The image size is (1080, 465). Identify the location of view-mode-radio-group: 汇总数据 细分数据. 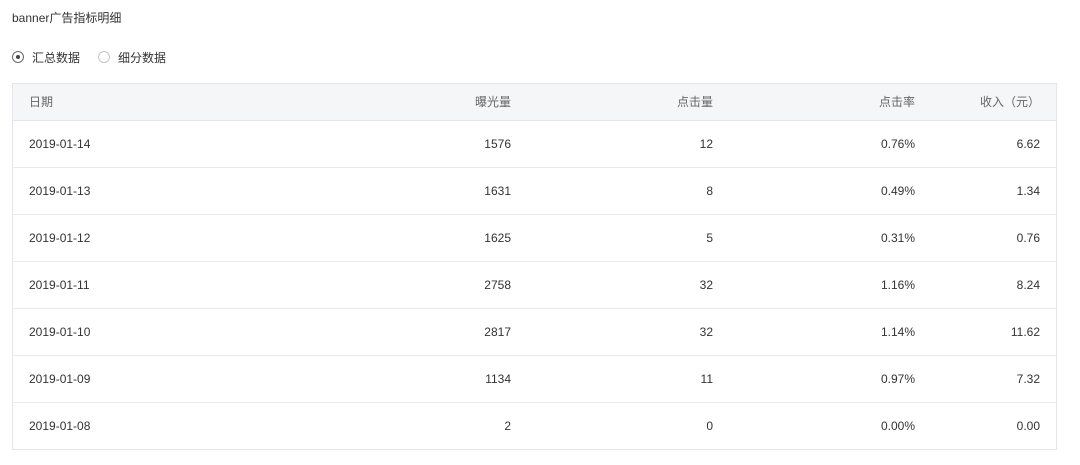
(98, 57).